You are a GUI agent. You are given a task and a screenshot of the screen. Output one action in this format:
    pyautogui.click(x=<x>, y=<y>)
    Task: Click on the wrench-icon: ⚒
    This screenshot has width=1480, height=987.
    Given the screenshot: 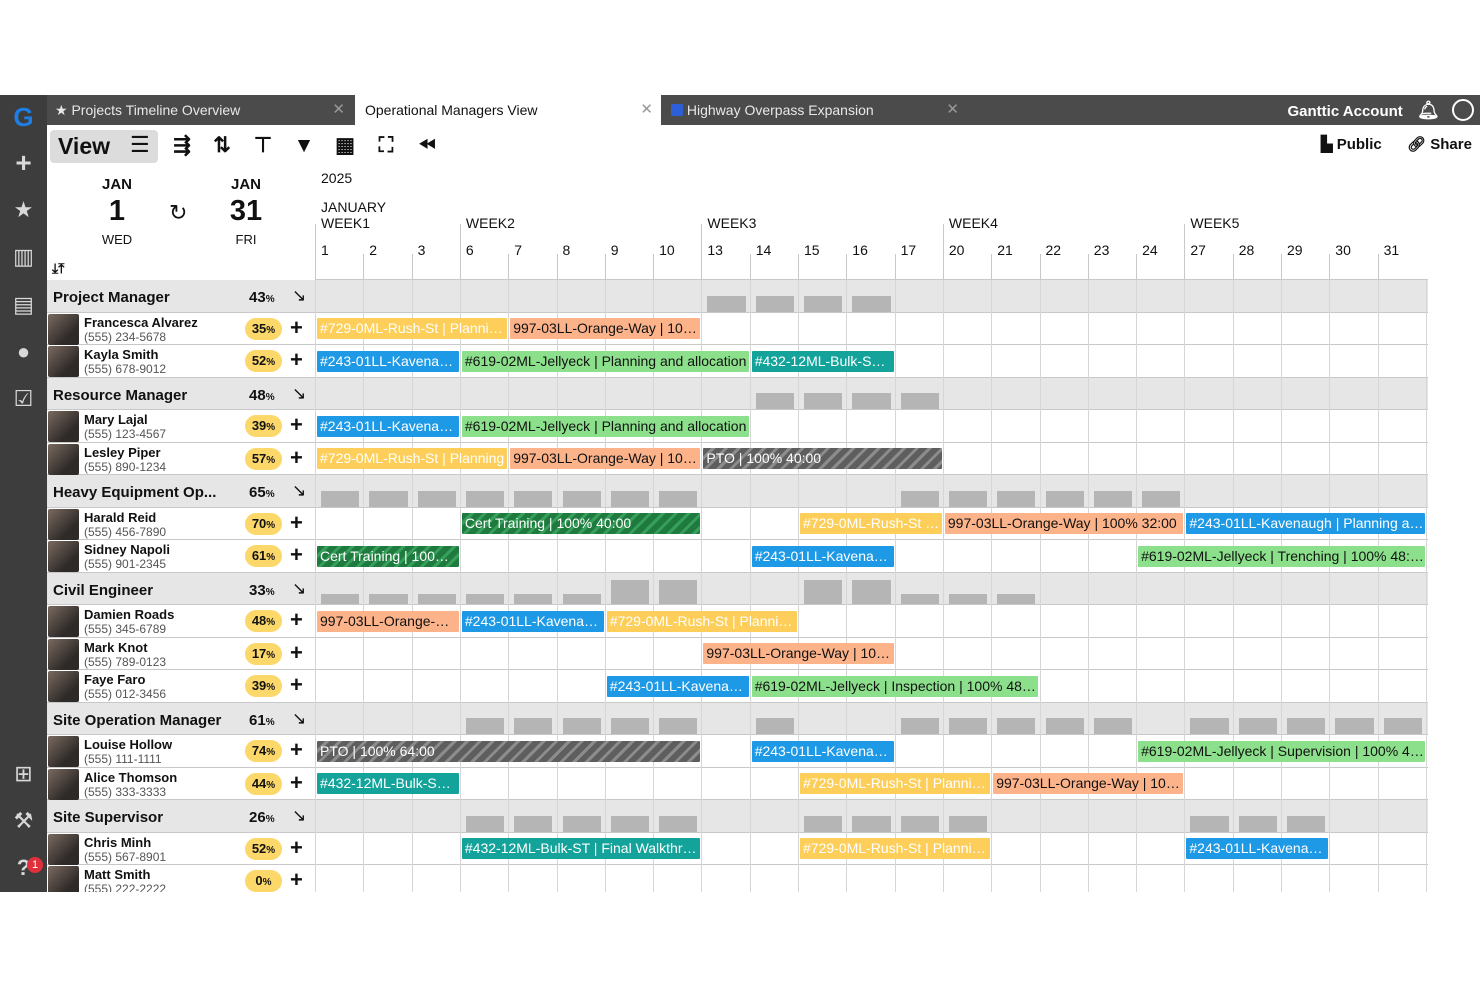 What is the action you would take?
    pyautogui.click(x=23, y=821)
    